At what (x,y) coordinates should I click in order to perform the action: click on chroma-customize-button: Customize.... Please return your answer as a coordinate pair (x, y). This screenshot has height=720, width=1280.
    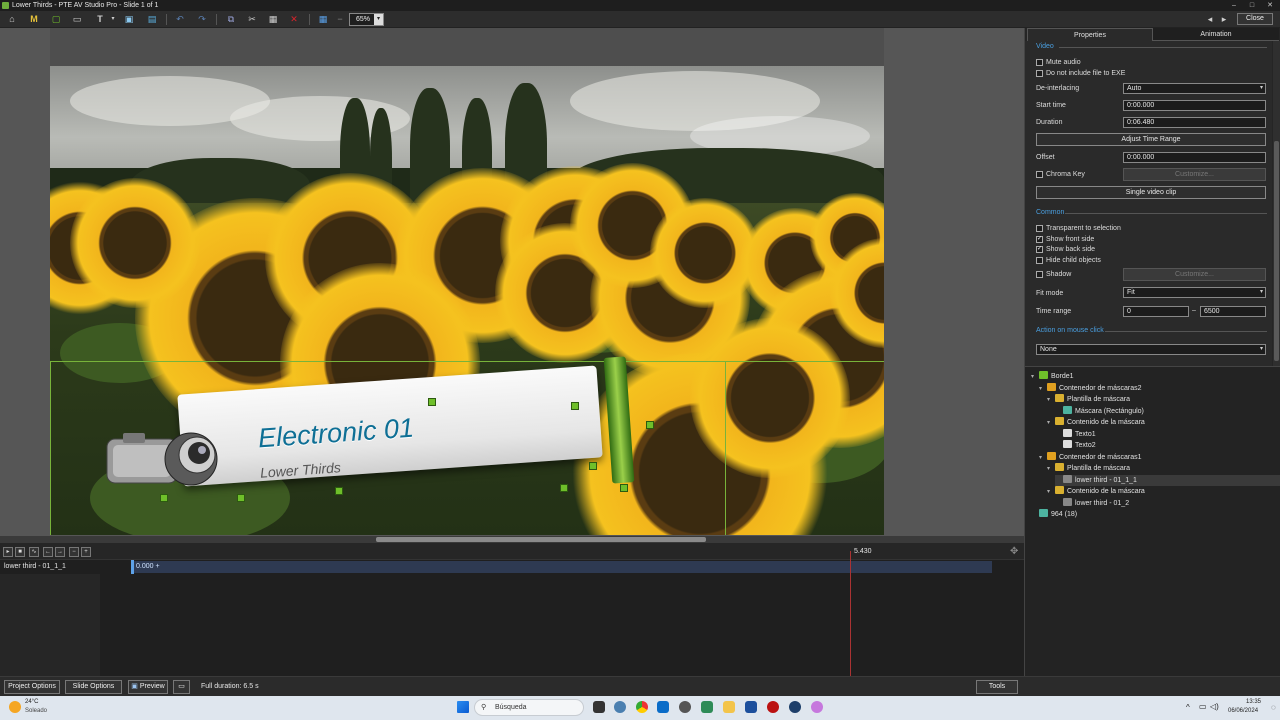
    Looking at the image, I should click on (1194, 174).